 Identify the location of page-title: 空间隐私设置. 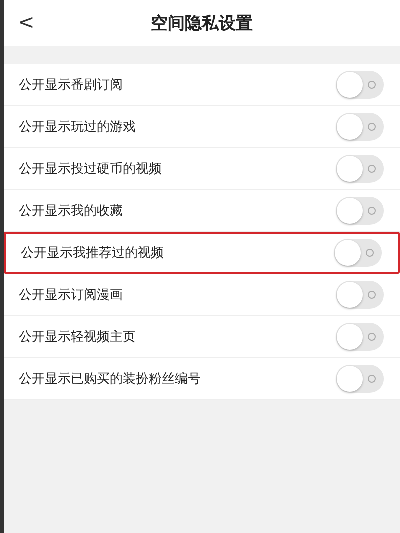
(202, 23).